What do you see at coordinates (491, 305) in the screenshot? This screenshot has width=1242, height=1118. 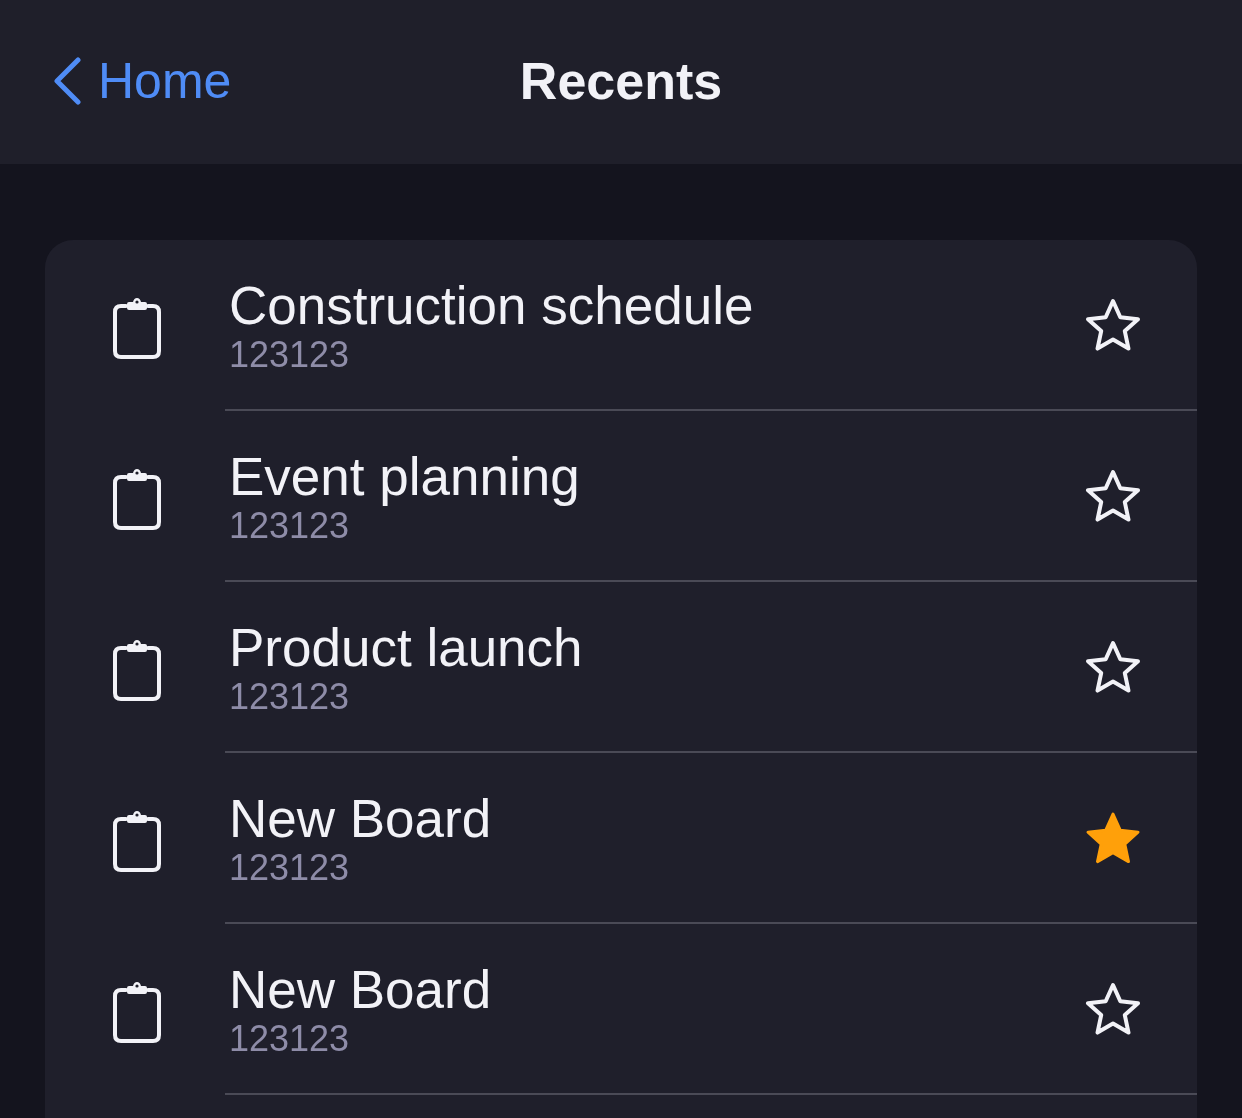 I see `board-title: Construction schedule` at bounding box center [491, 305].